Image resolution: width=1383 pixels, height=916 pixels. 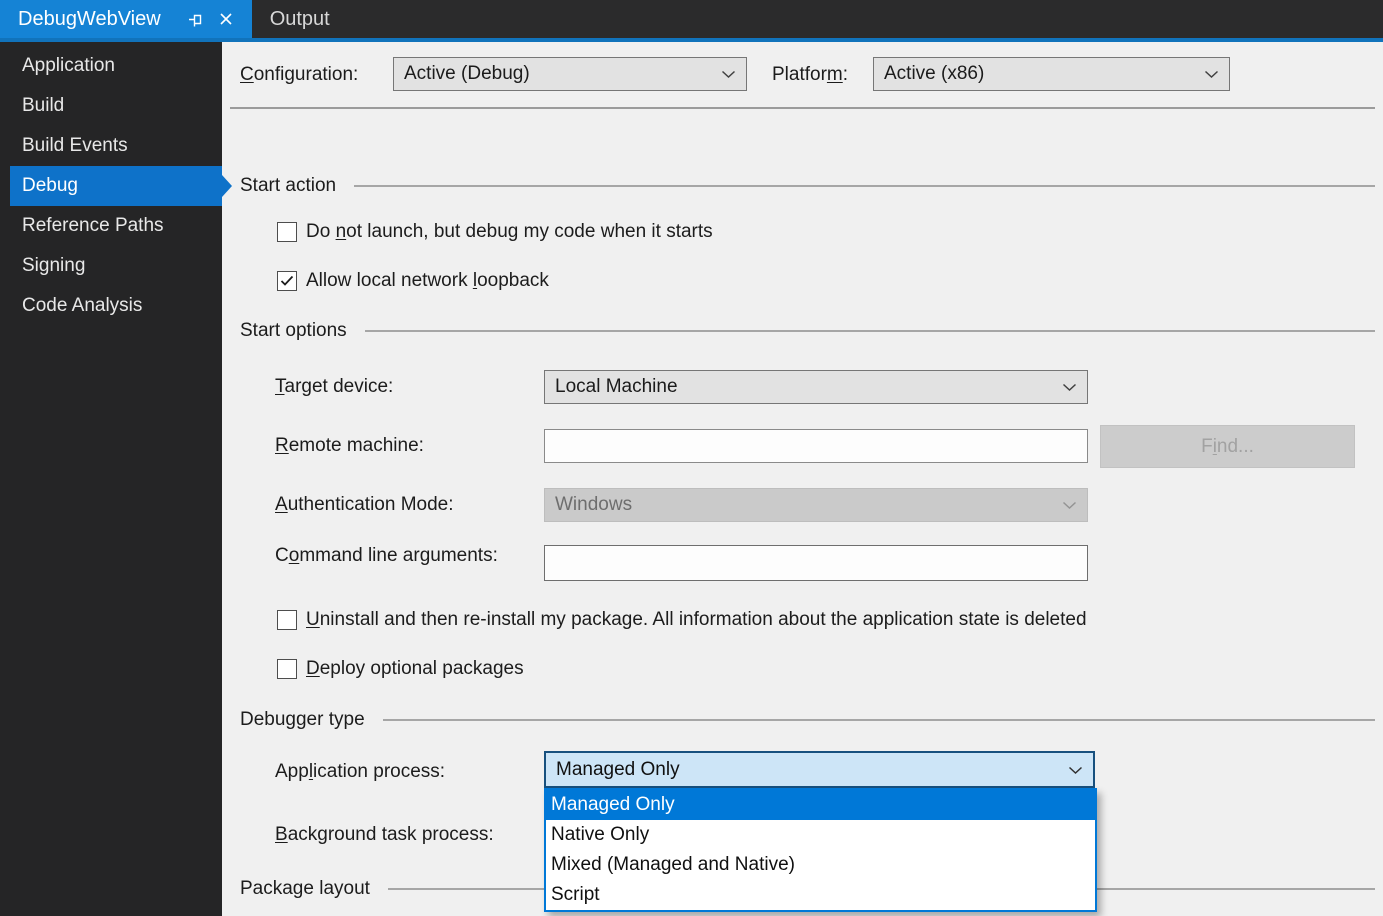 I want to click on label-pre: Platfor, so click(x=799, y=74).